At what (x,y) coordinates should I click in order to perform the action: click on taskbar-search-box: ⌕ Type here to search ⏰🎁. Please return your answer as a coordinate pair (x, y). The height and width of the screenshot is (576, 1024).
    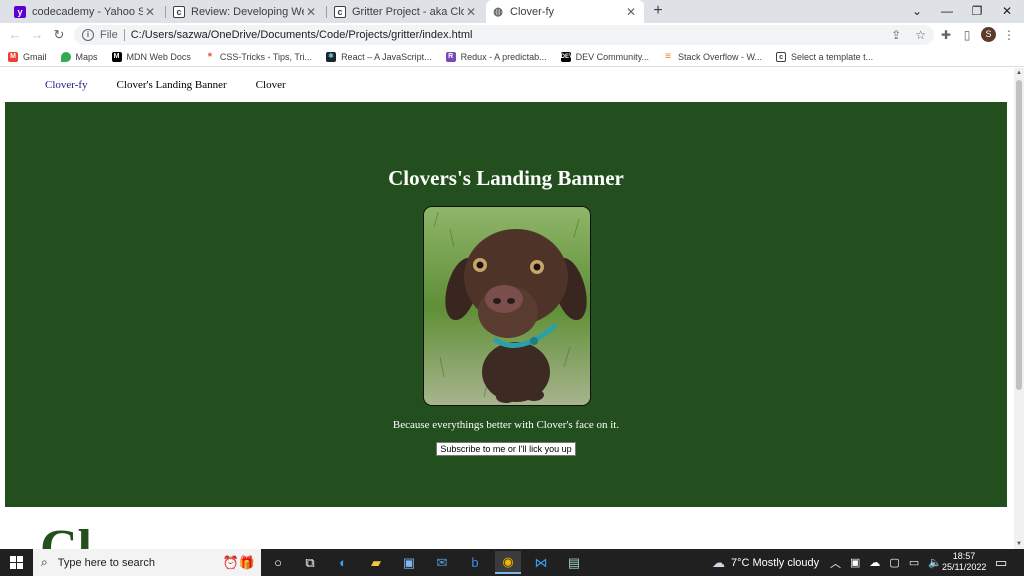
    Looking at the image, I should click on (147, 562).